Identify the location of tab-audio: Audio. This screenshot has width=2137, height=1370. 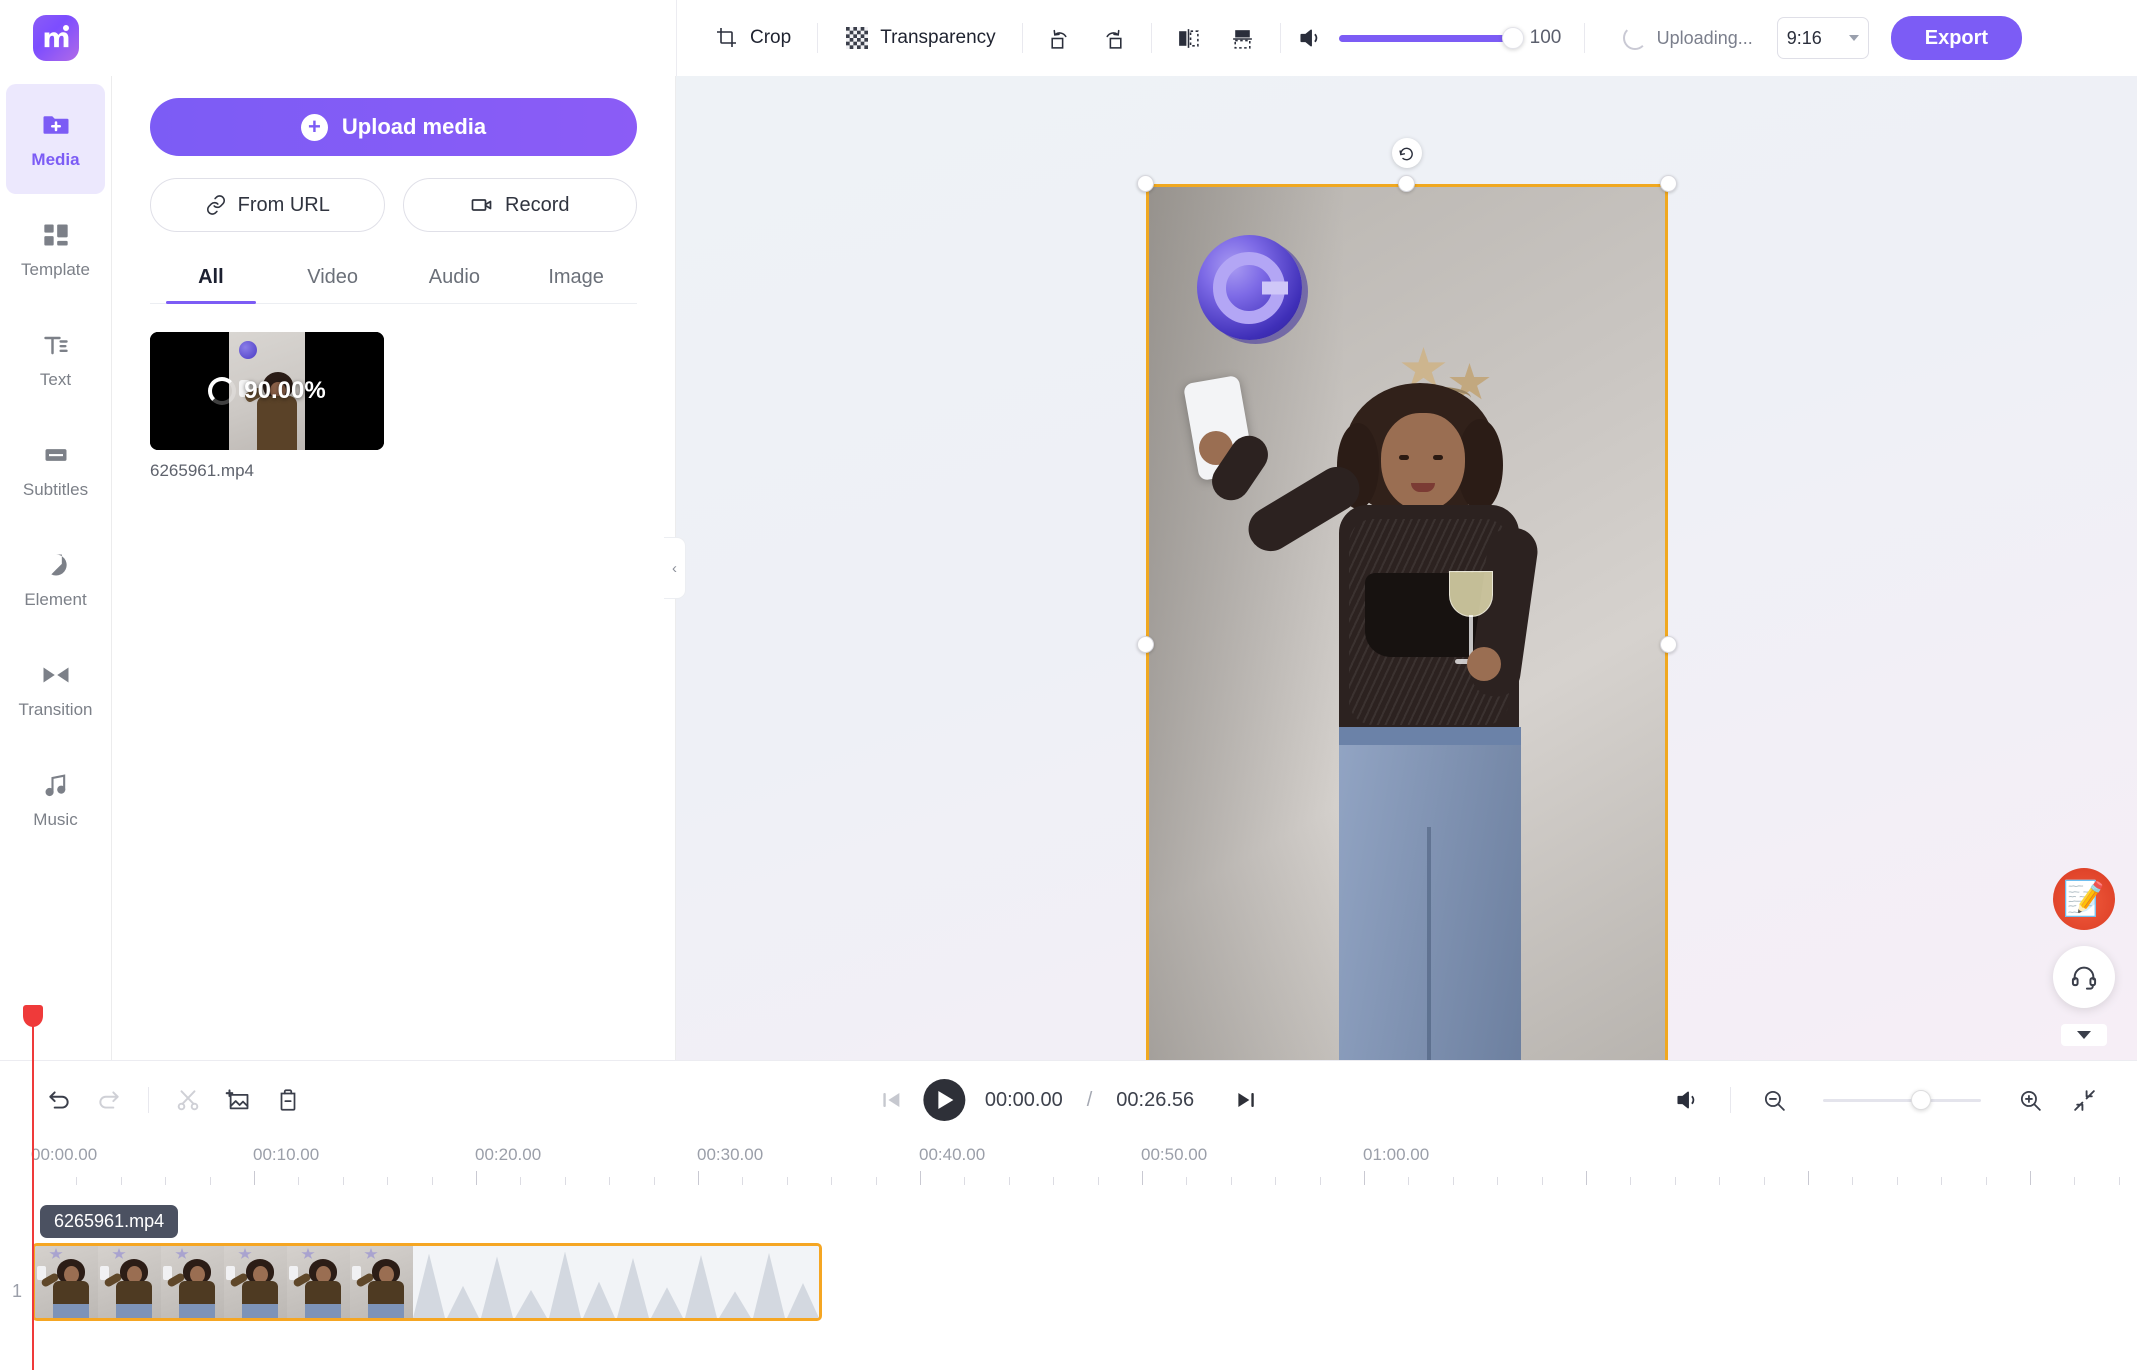
(455, 280).